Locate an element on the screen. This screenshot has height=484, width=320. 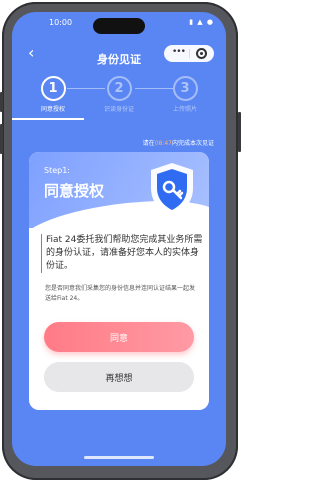
status-time: 10:00 is located at coordinates (61, 22).